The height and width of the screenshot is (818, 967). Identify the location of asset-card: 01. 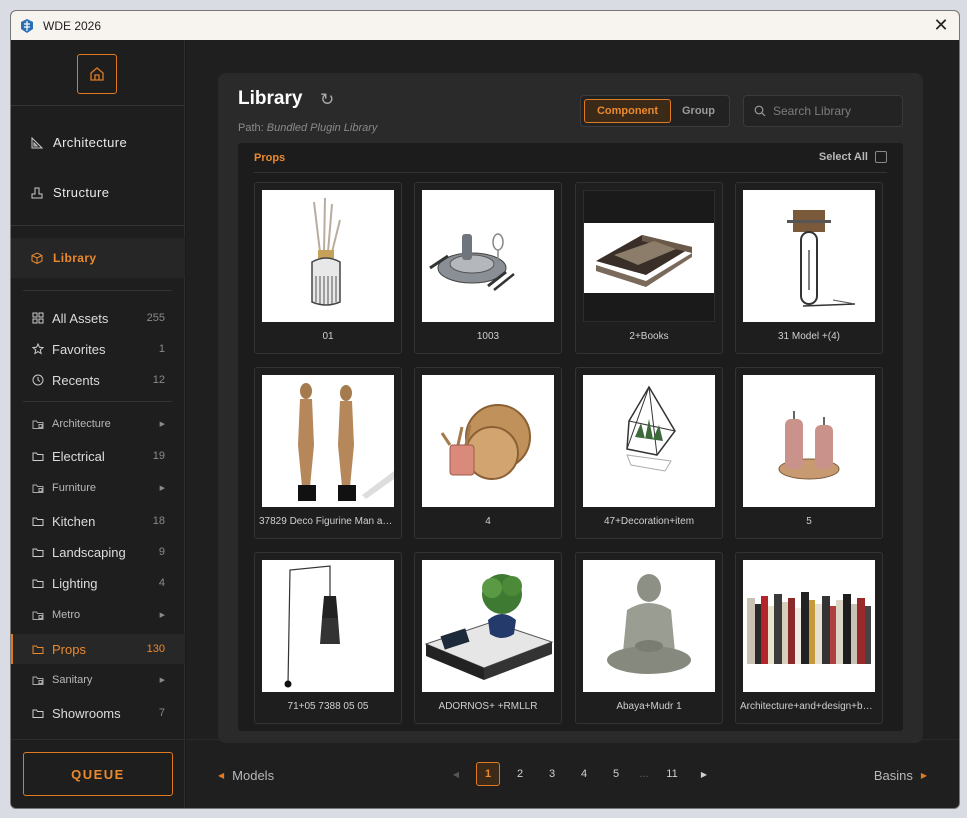
(328, 268).